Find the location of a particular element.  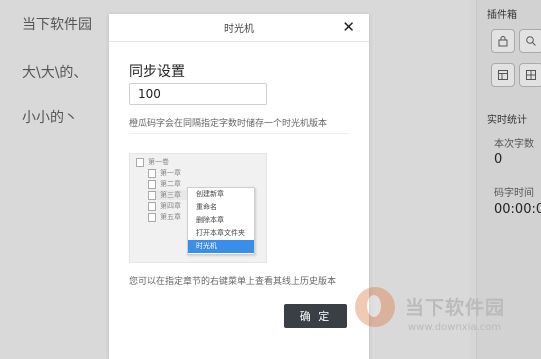

search-icon is located at coordinates (531, 41).